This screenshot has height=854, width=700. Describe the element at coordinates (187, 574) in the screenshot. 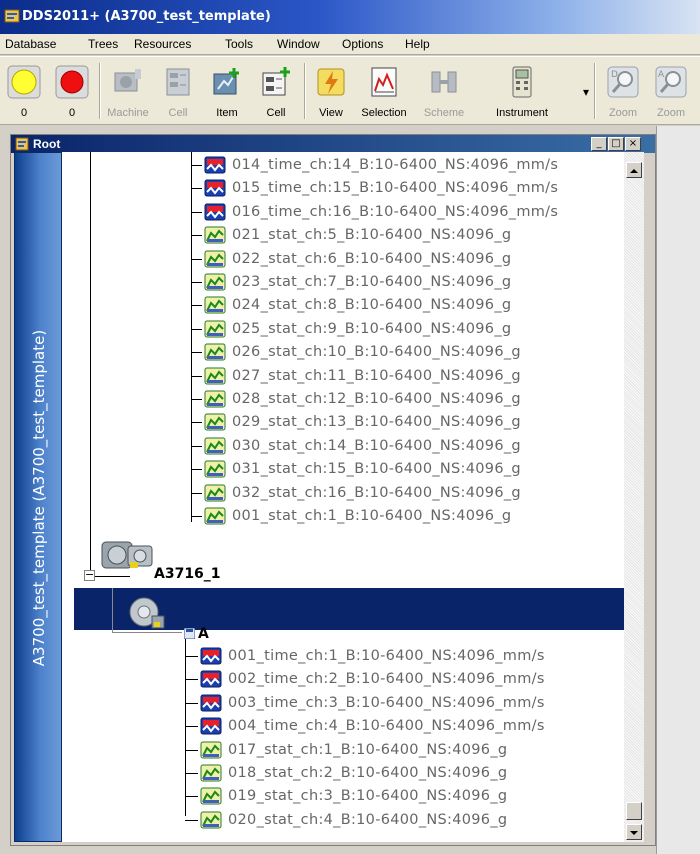

I see `machine-label: A3716_1` at that location.